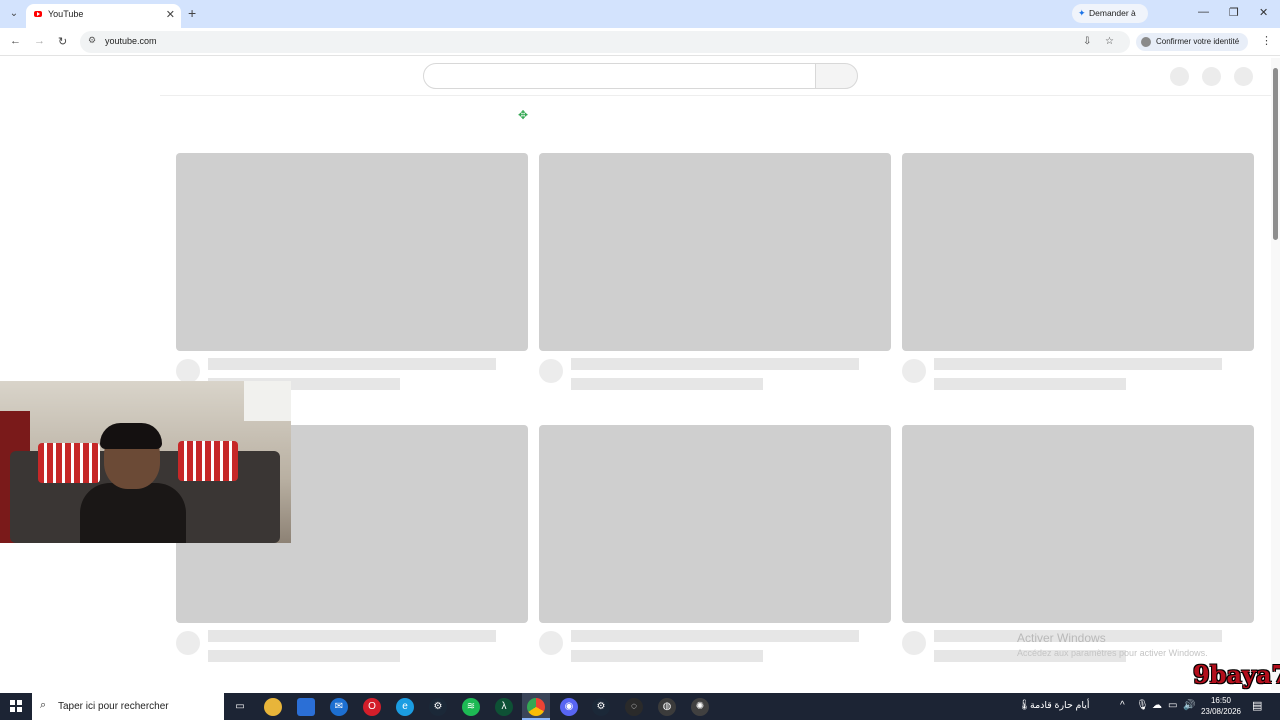 The image size is (1280, 720). What do you see at coordinates (1024, 705) in the screenshot?
I see `weather-thermometer-icon: 🌡` at bounding box center [1024, 705].